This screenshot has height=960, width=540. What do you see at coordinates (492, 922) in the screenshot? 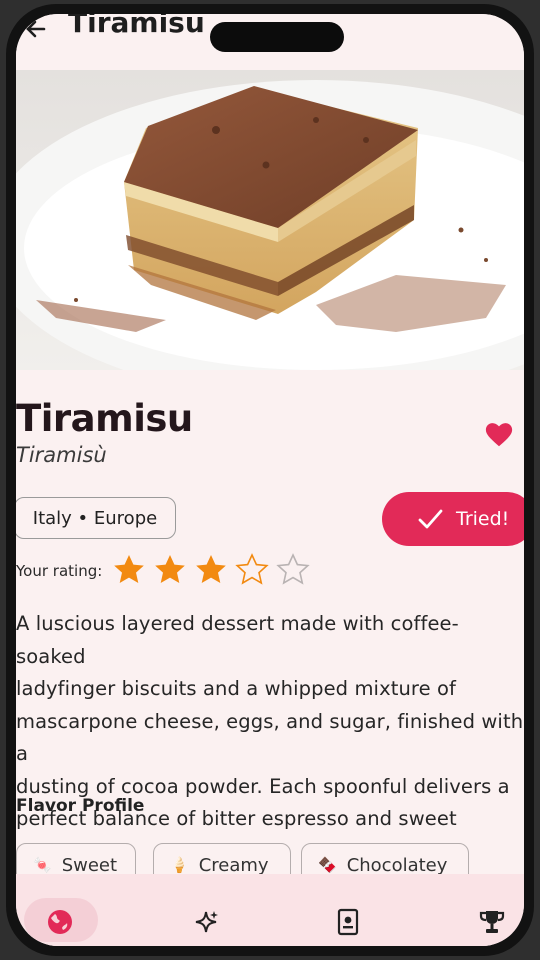
I see `trophy-icon` at bounding box center [492, 922].